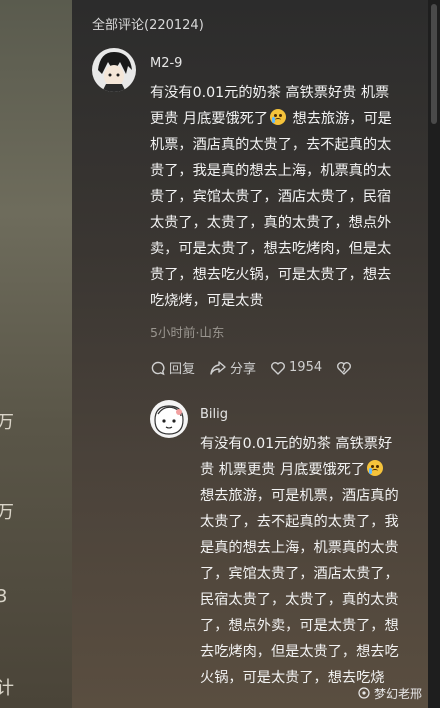 The image size is (440, 708). I want to click on share-button: 分享, so click(232, 367).